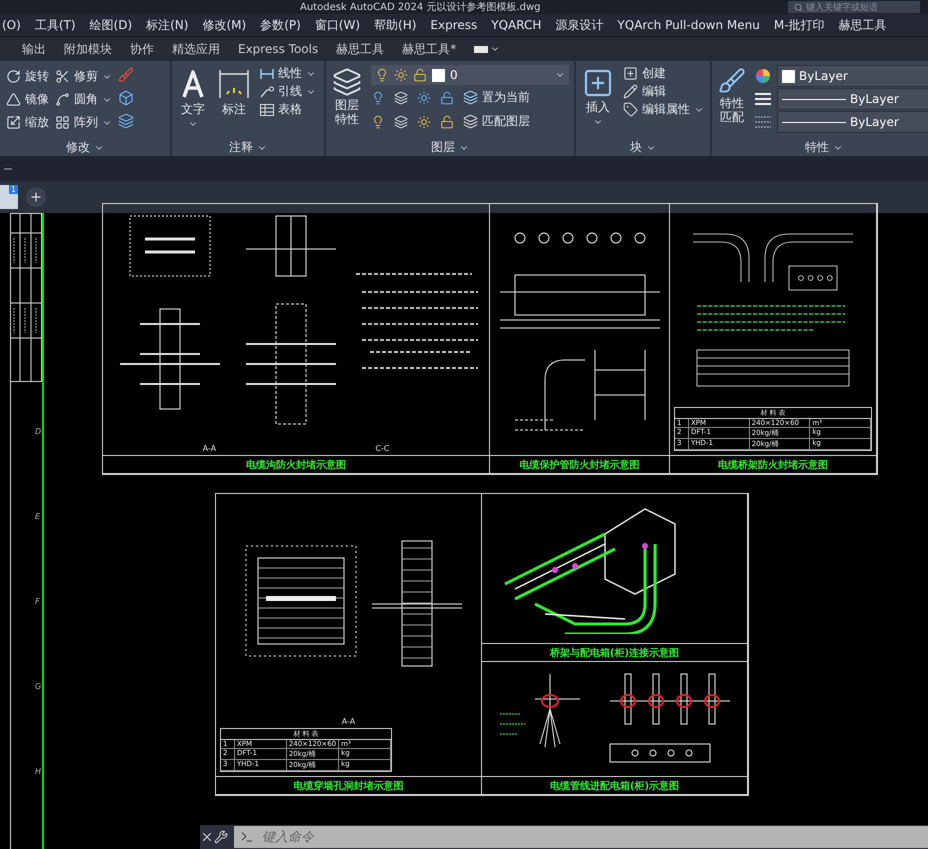  What do you see at coordinates (83, 76) in the screenshot?
I see `ribbon-tool: 修剪` at bounding box center [83, 76].